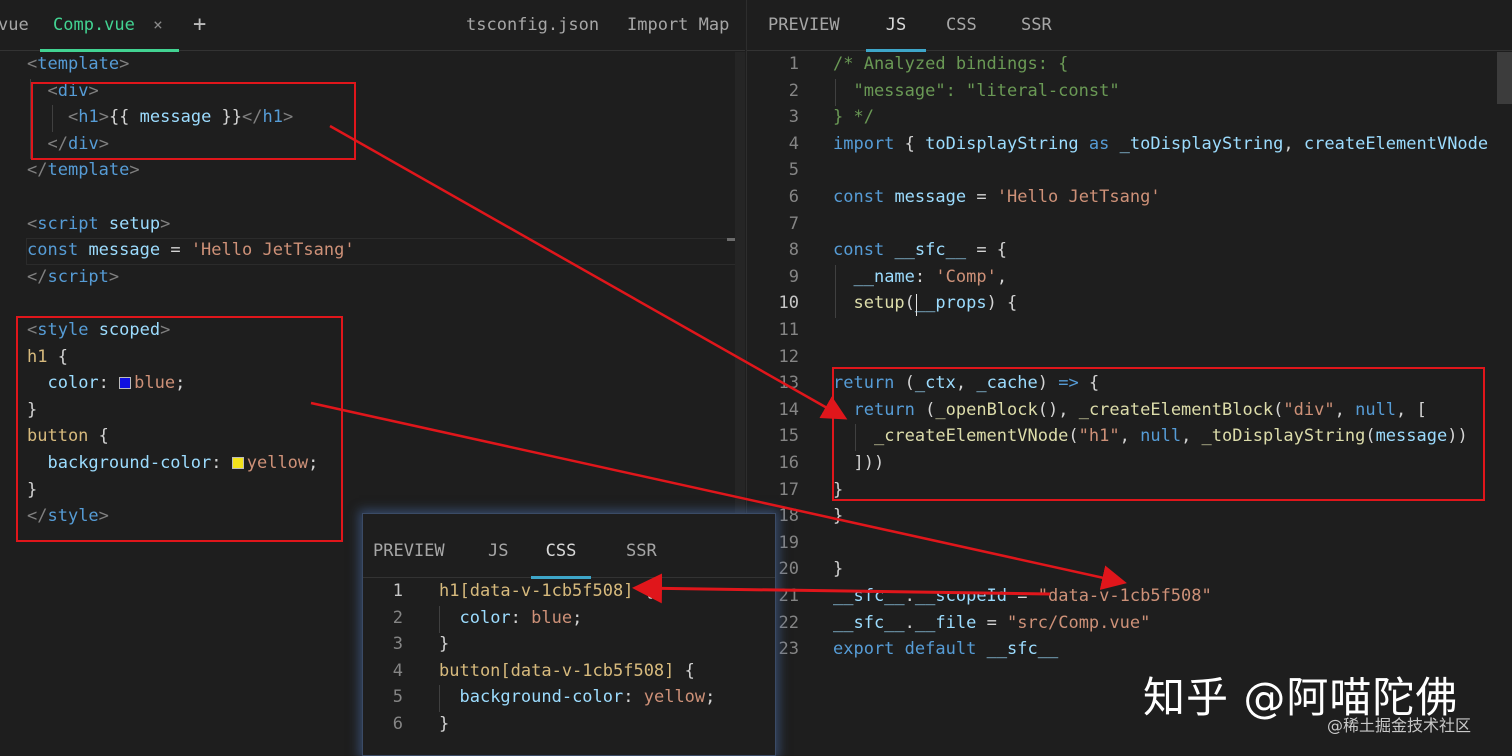  Describe the element at coordinates (577, 617) in the screenshot. I see `code-token: ;` at that location.